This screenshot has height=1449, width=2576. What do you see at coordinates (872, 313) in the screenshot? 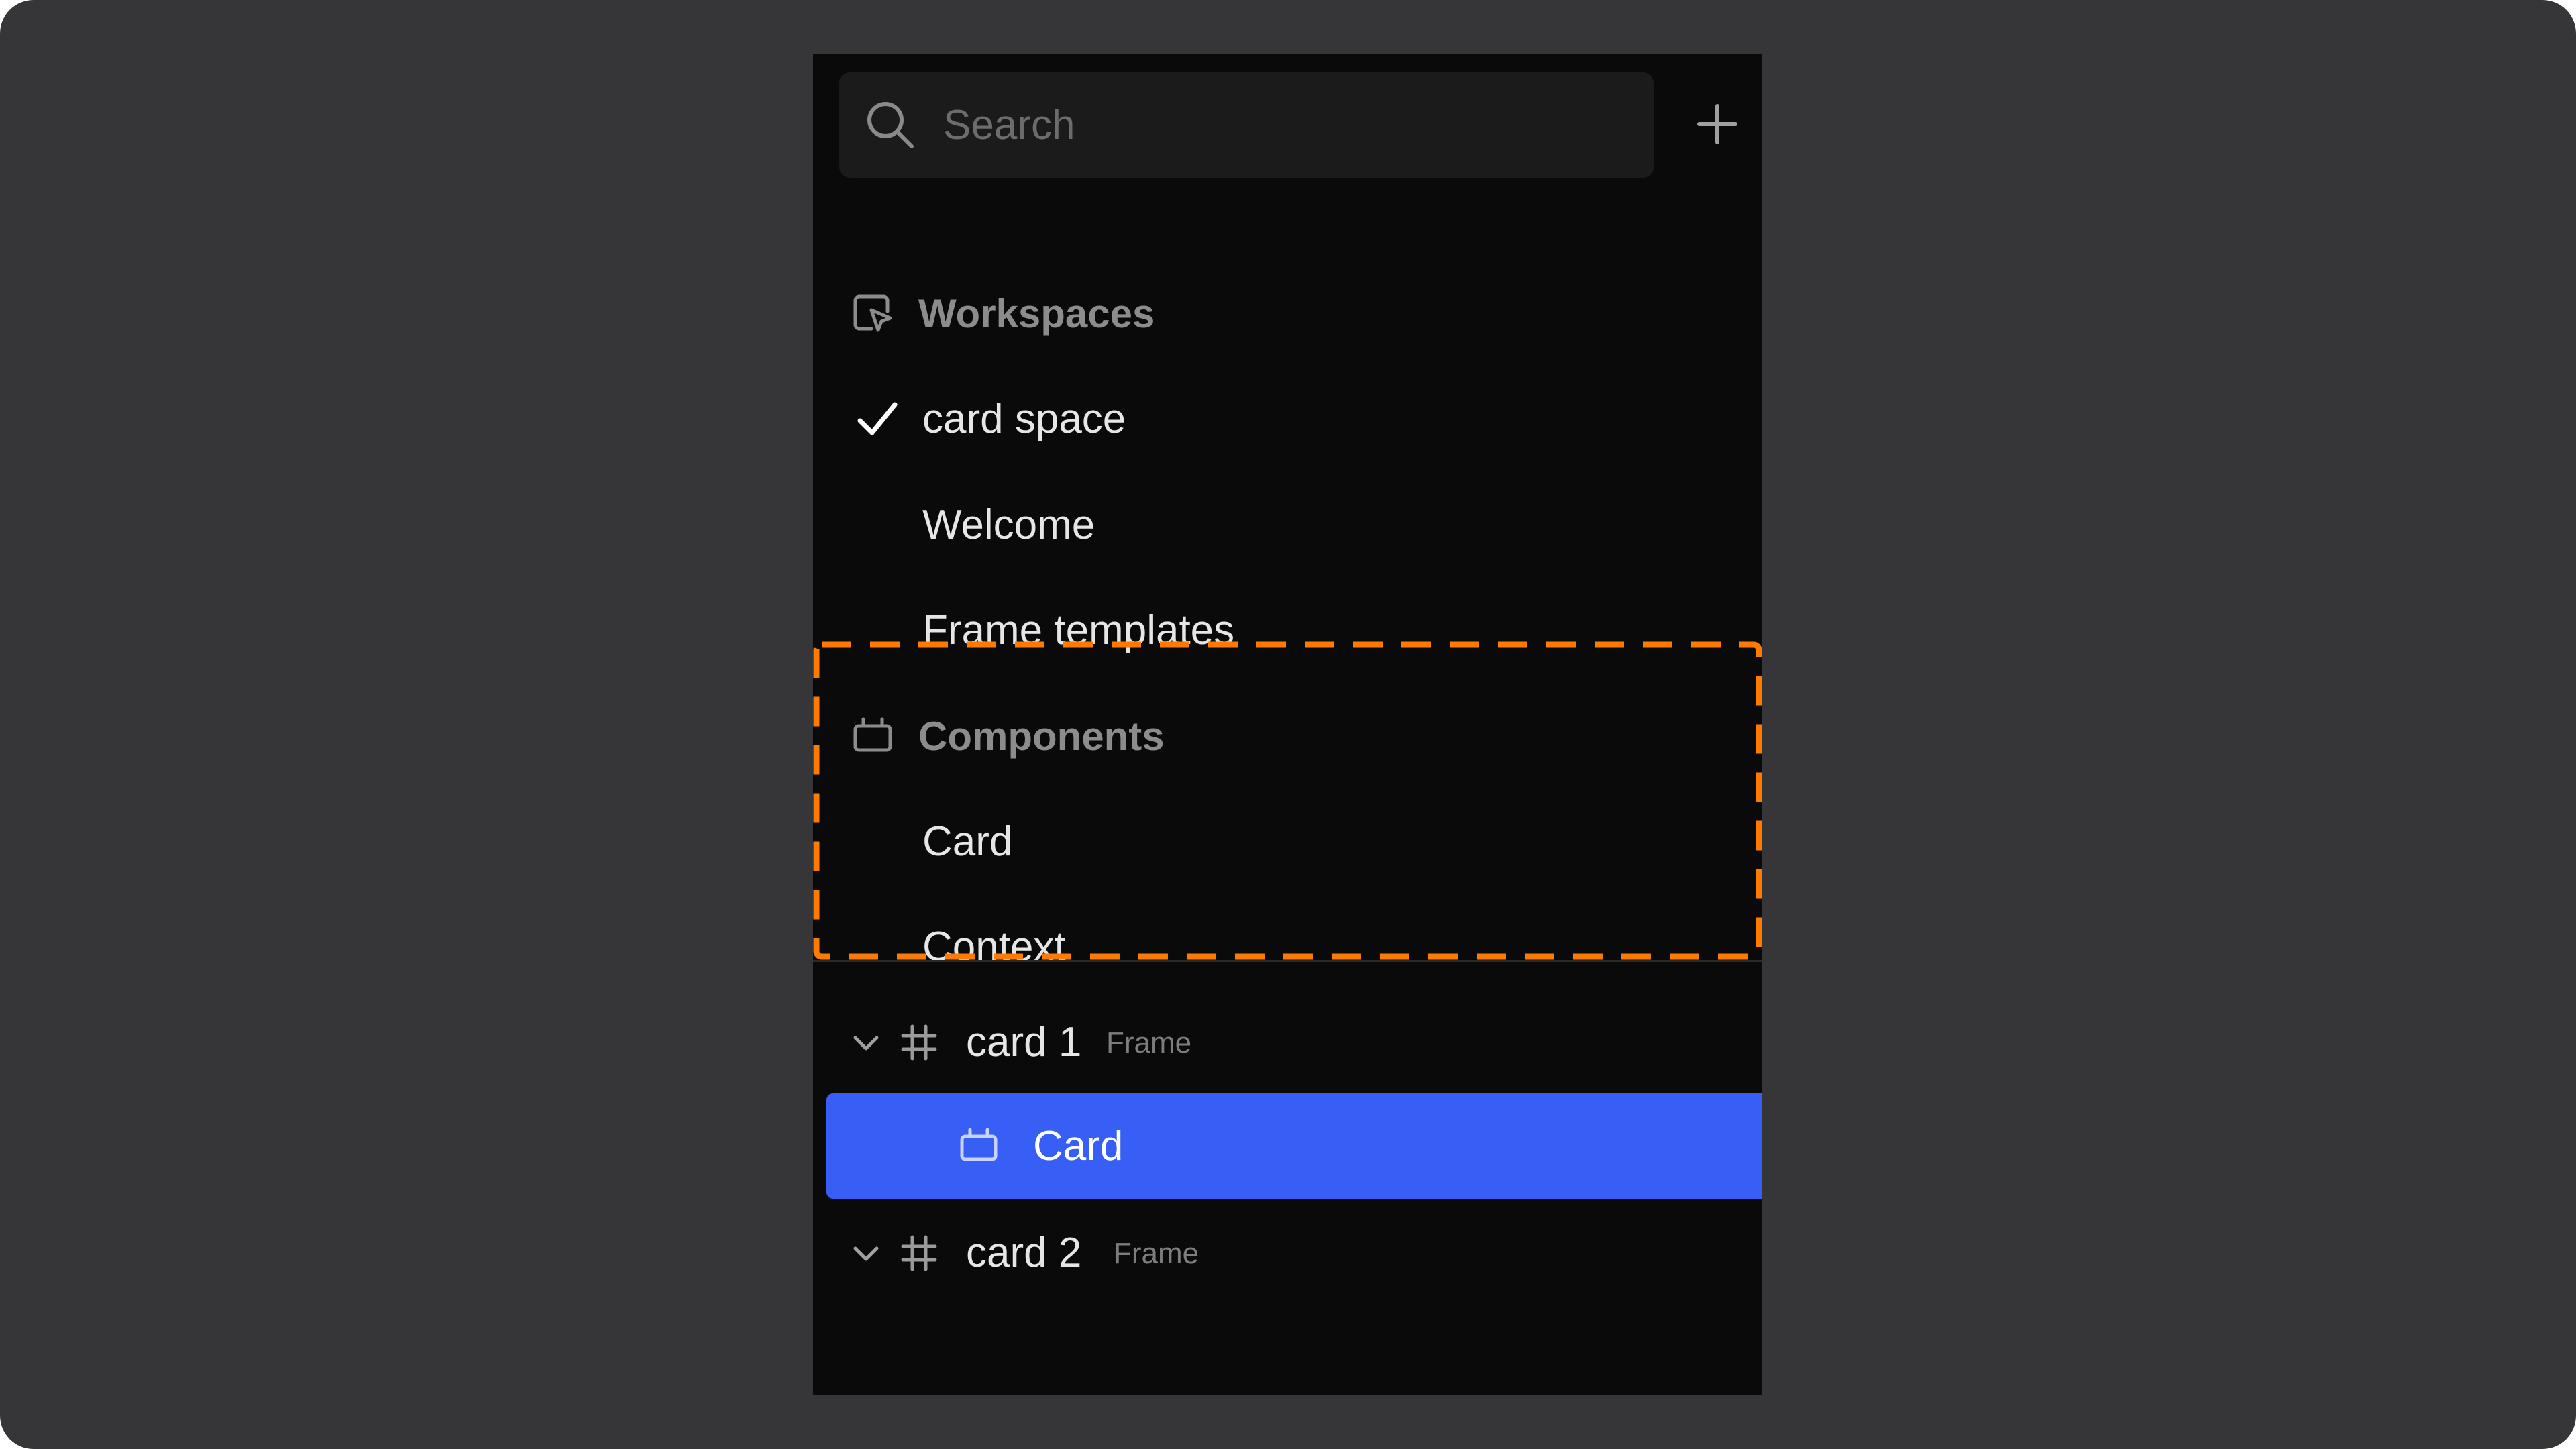
I see `workspace-cursor-icon` at bounding box center [872, 313].